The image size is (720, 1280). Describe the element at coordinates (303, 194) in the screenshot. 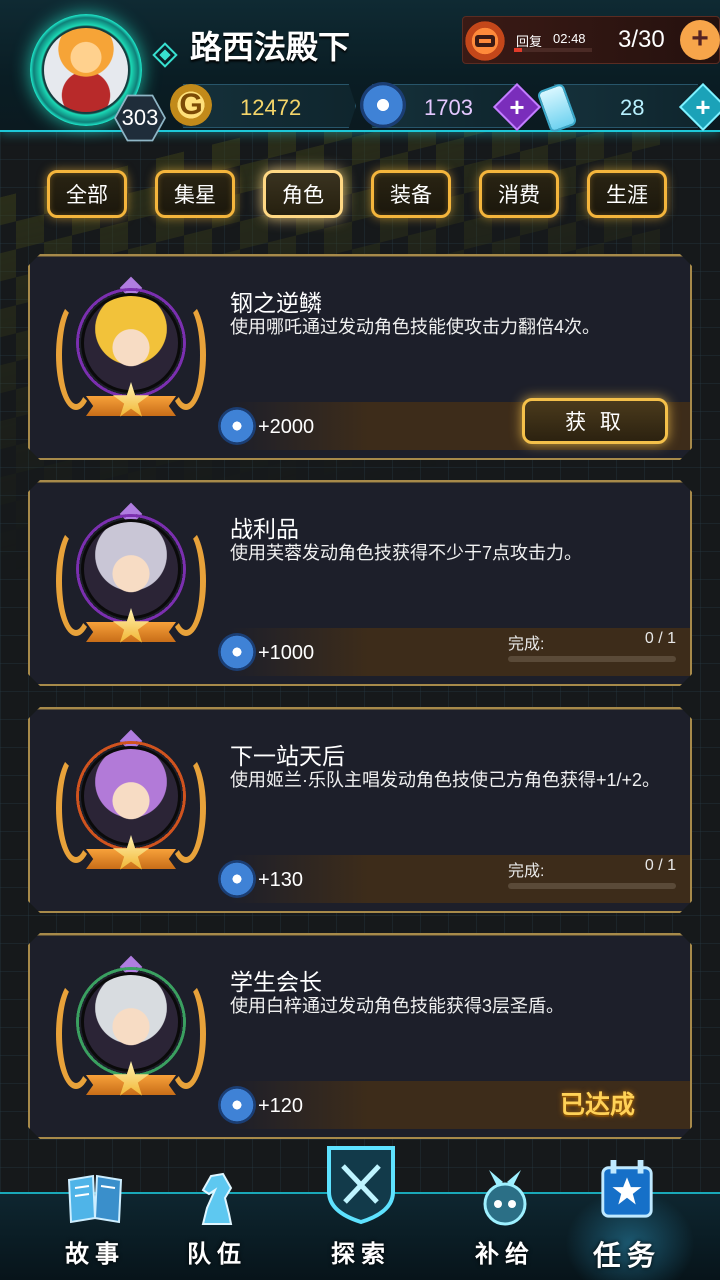

I see `tab-characters: 角色` at that location.